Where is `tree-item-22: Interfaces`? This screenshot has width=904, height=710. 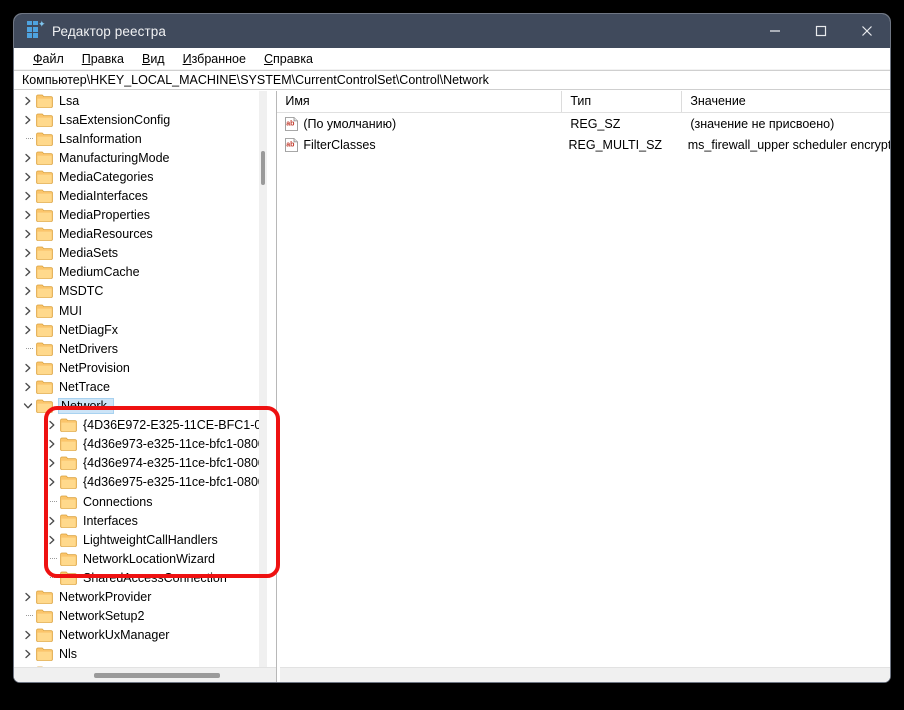
tree-item-22: Interfaces is located at coordinates (138, 520).